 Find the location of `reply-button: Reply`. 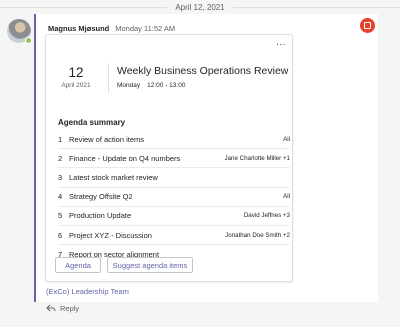

reply-button: Reply is located at coordinates (206, 308).